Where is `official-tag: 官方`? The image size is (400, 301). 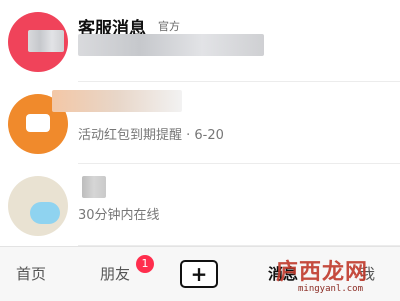 official-tag: 官方 is located at coordinates (169, 26).